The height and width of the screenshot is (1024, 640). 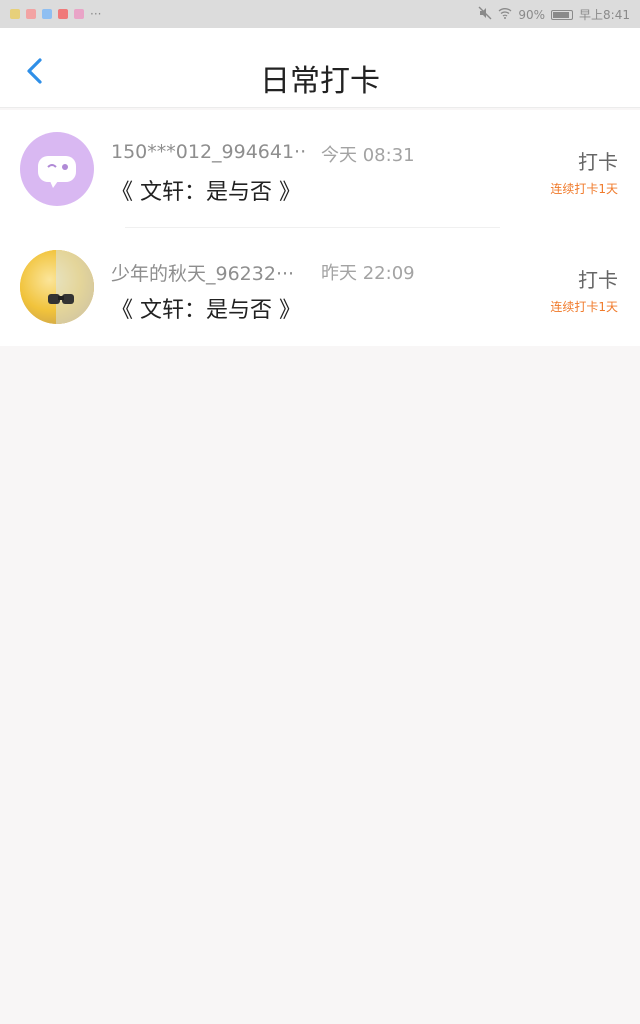 I want to click on status-bar: ··· 90% 早上8:41, so click(x=320, y=14).